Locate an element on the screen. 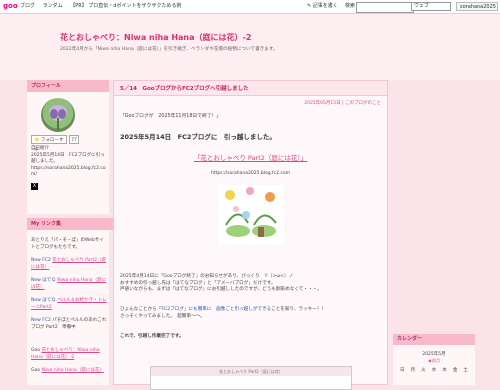 This screenshot has width=500, height=390. calendar-heading: カレンダー is located at coordinates (434, 339).